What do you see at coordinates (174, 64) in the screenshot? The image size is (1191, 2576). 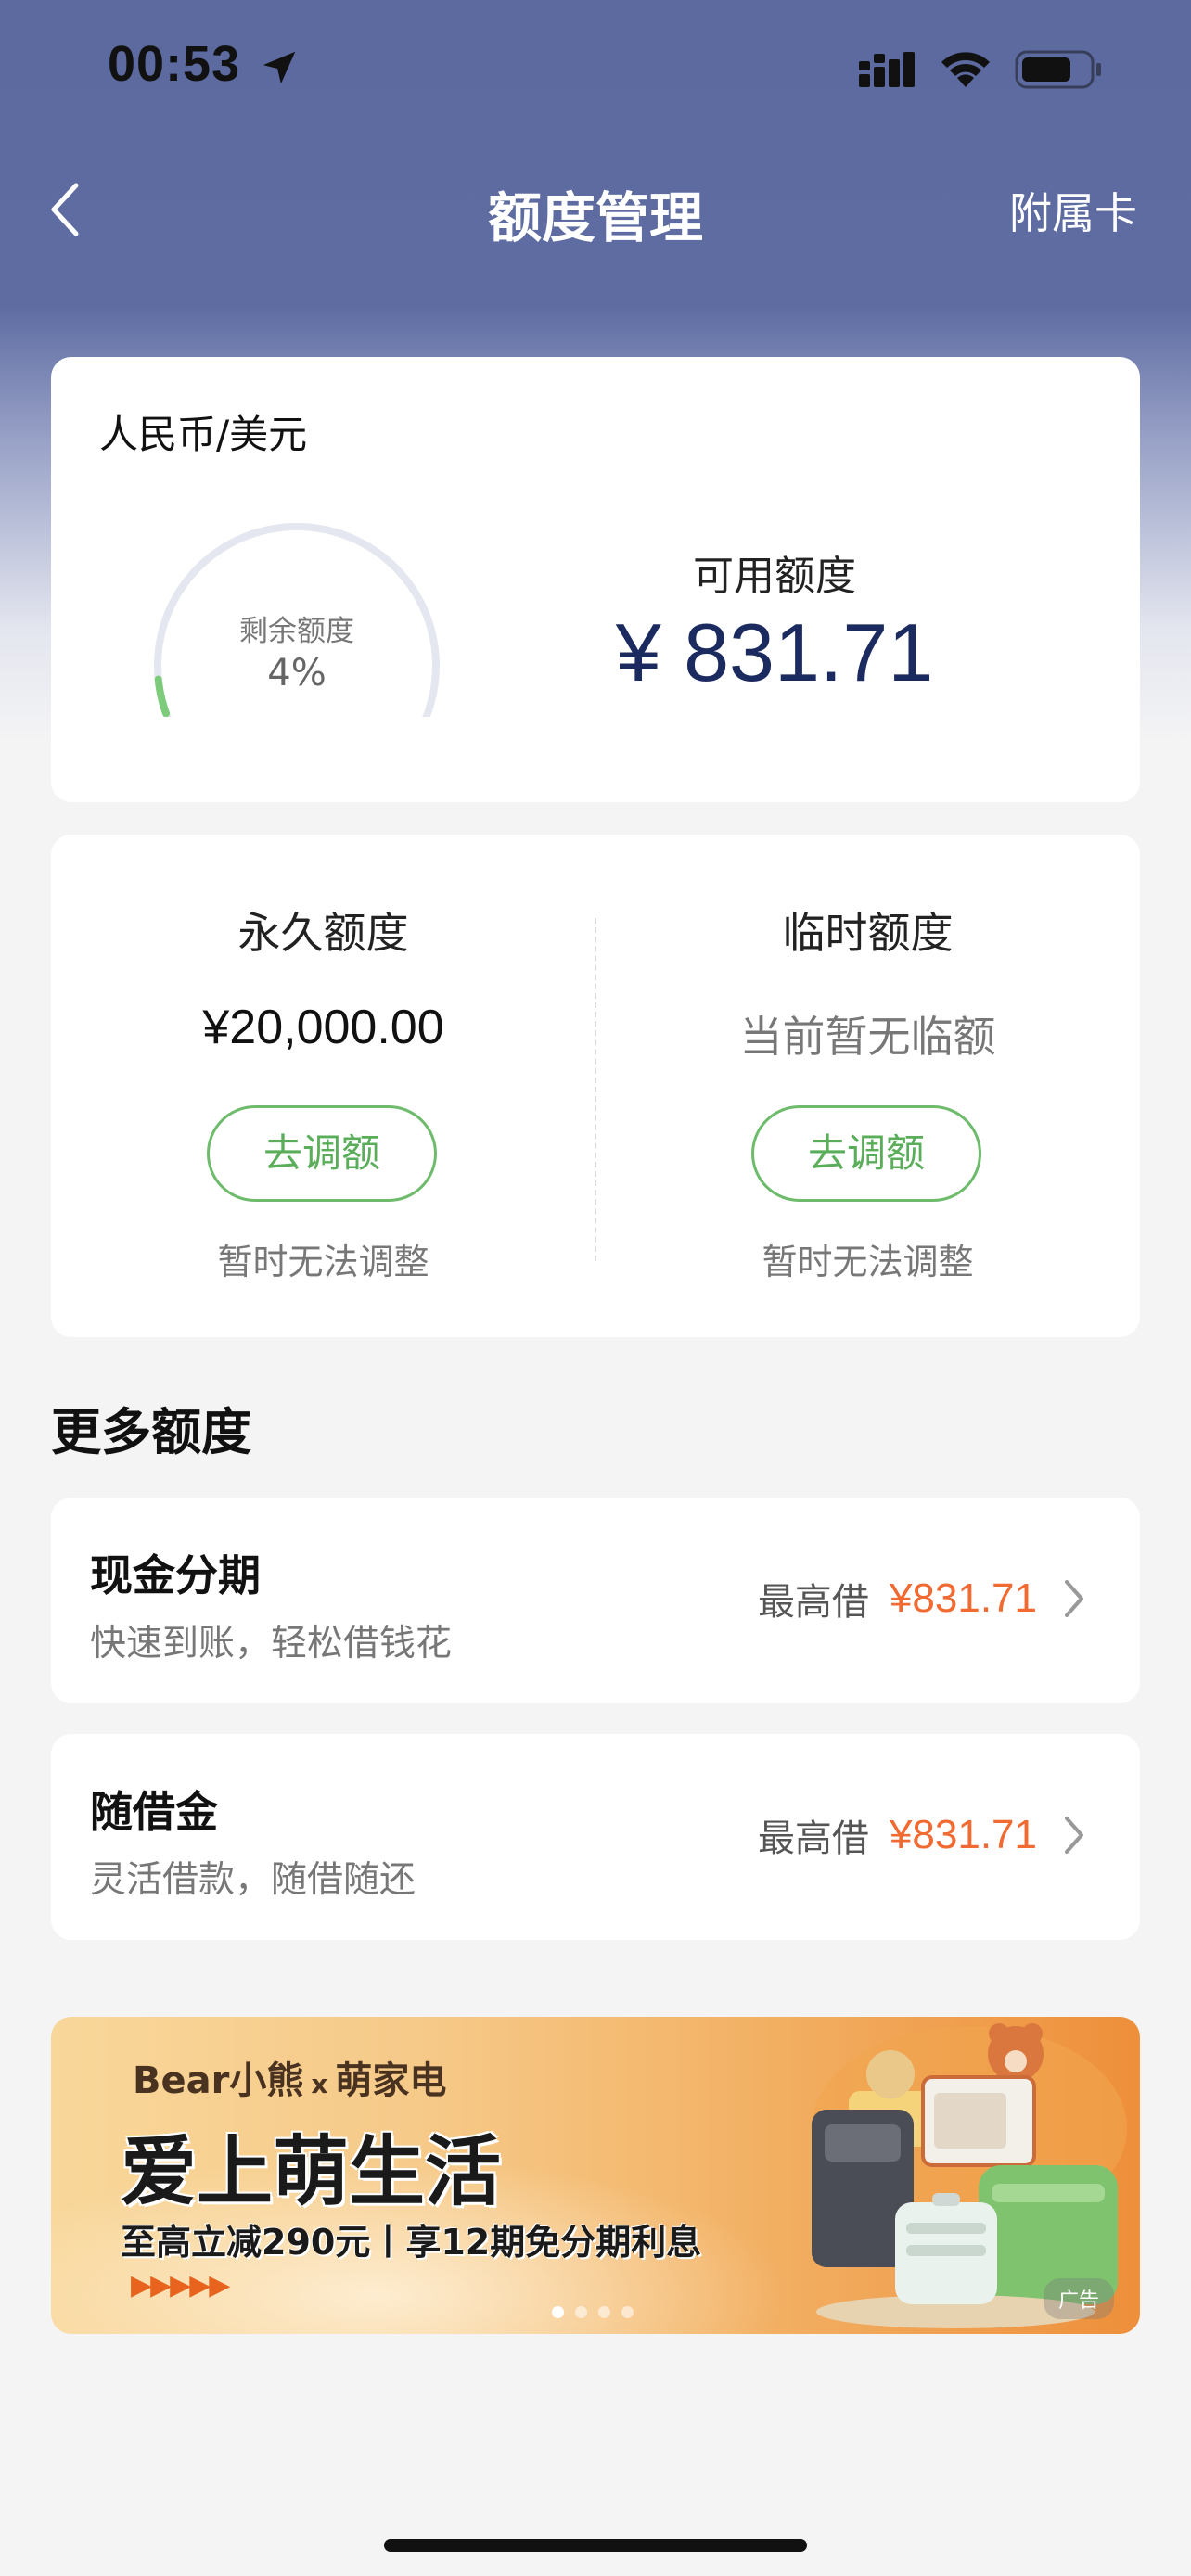 I see `status-time: 00:53` at bounding box center [174, 64].